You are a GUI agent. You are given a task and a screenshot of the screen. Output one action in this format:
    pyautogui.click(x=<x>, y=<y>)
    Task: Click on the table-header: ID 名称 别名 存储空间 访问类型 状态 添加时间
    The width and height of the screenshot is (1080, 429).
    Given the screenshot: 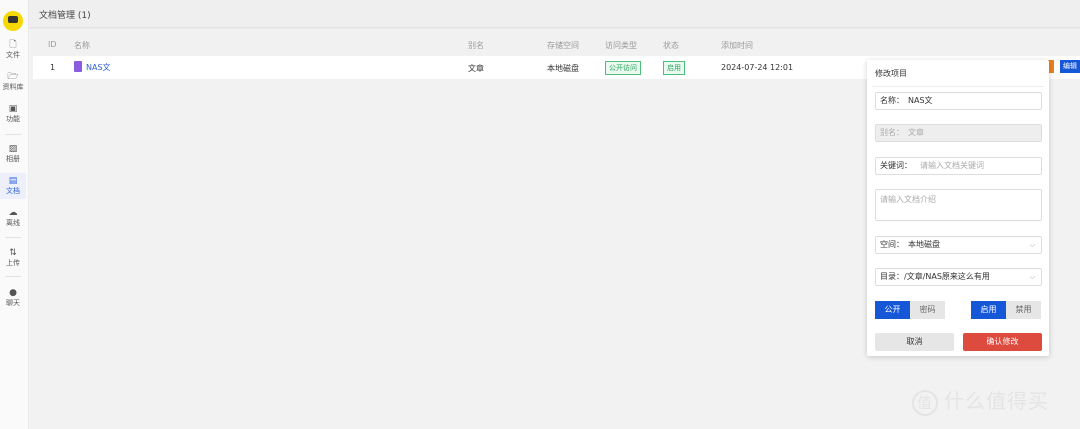 What is the action you would take?
    pyautogui.click(x=556, y=44)
    